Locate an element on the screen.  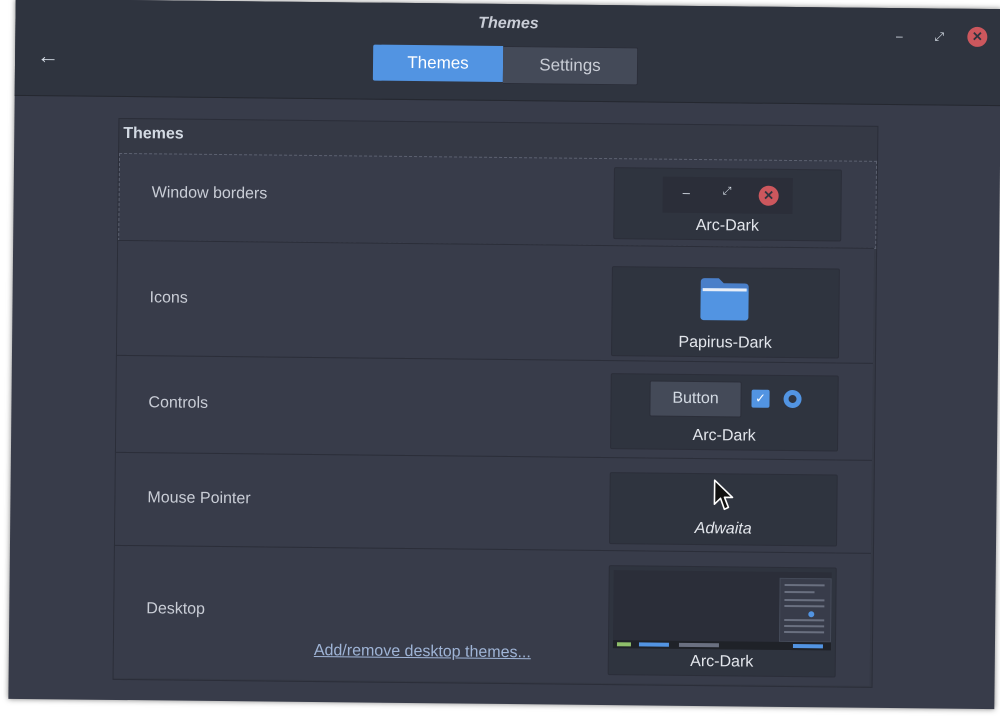
back-button: ← is located at coordinates (48, 56).